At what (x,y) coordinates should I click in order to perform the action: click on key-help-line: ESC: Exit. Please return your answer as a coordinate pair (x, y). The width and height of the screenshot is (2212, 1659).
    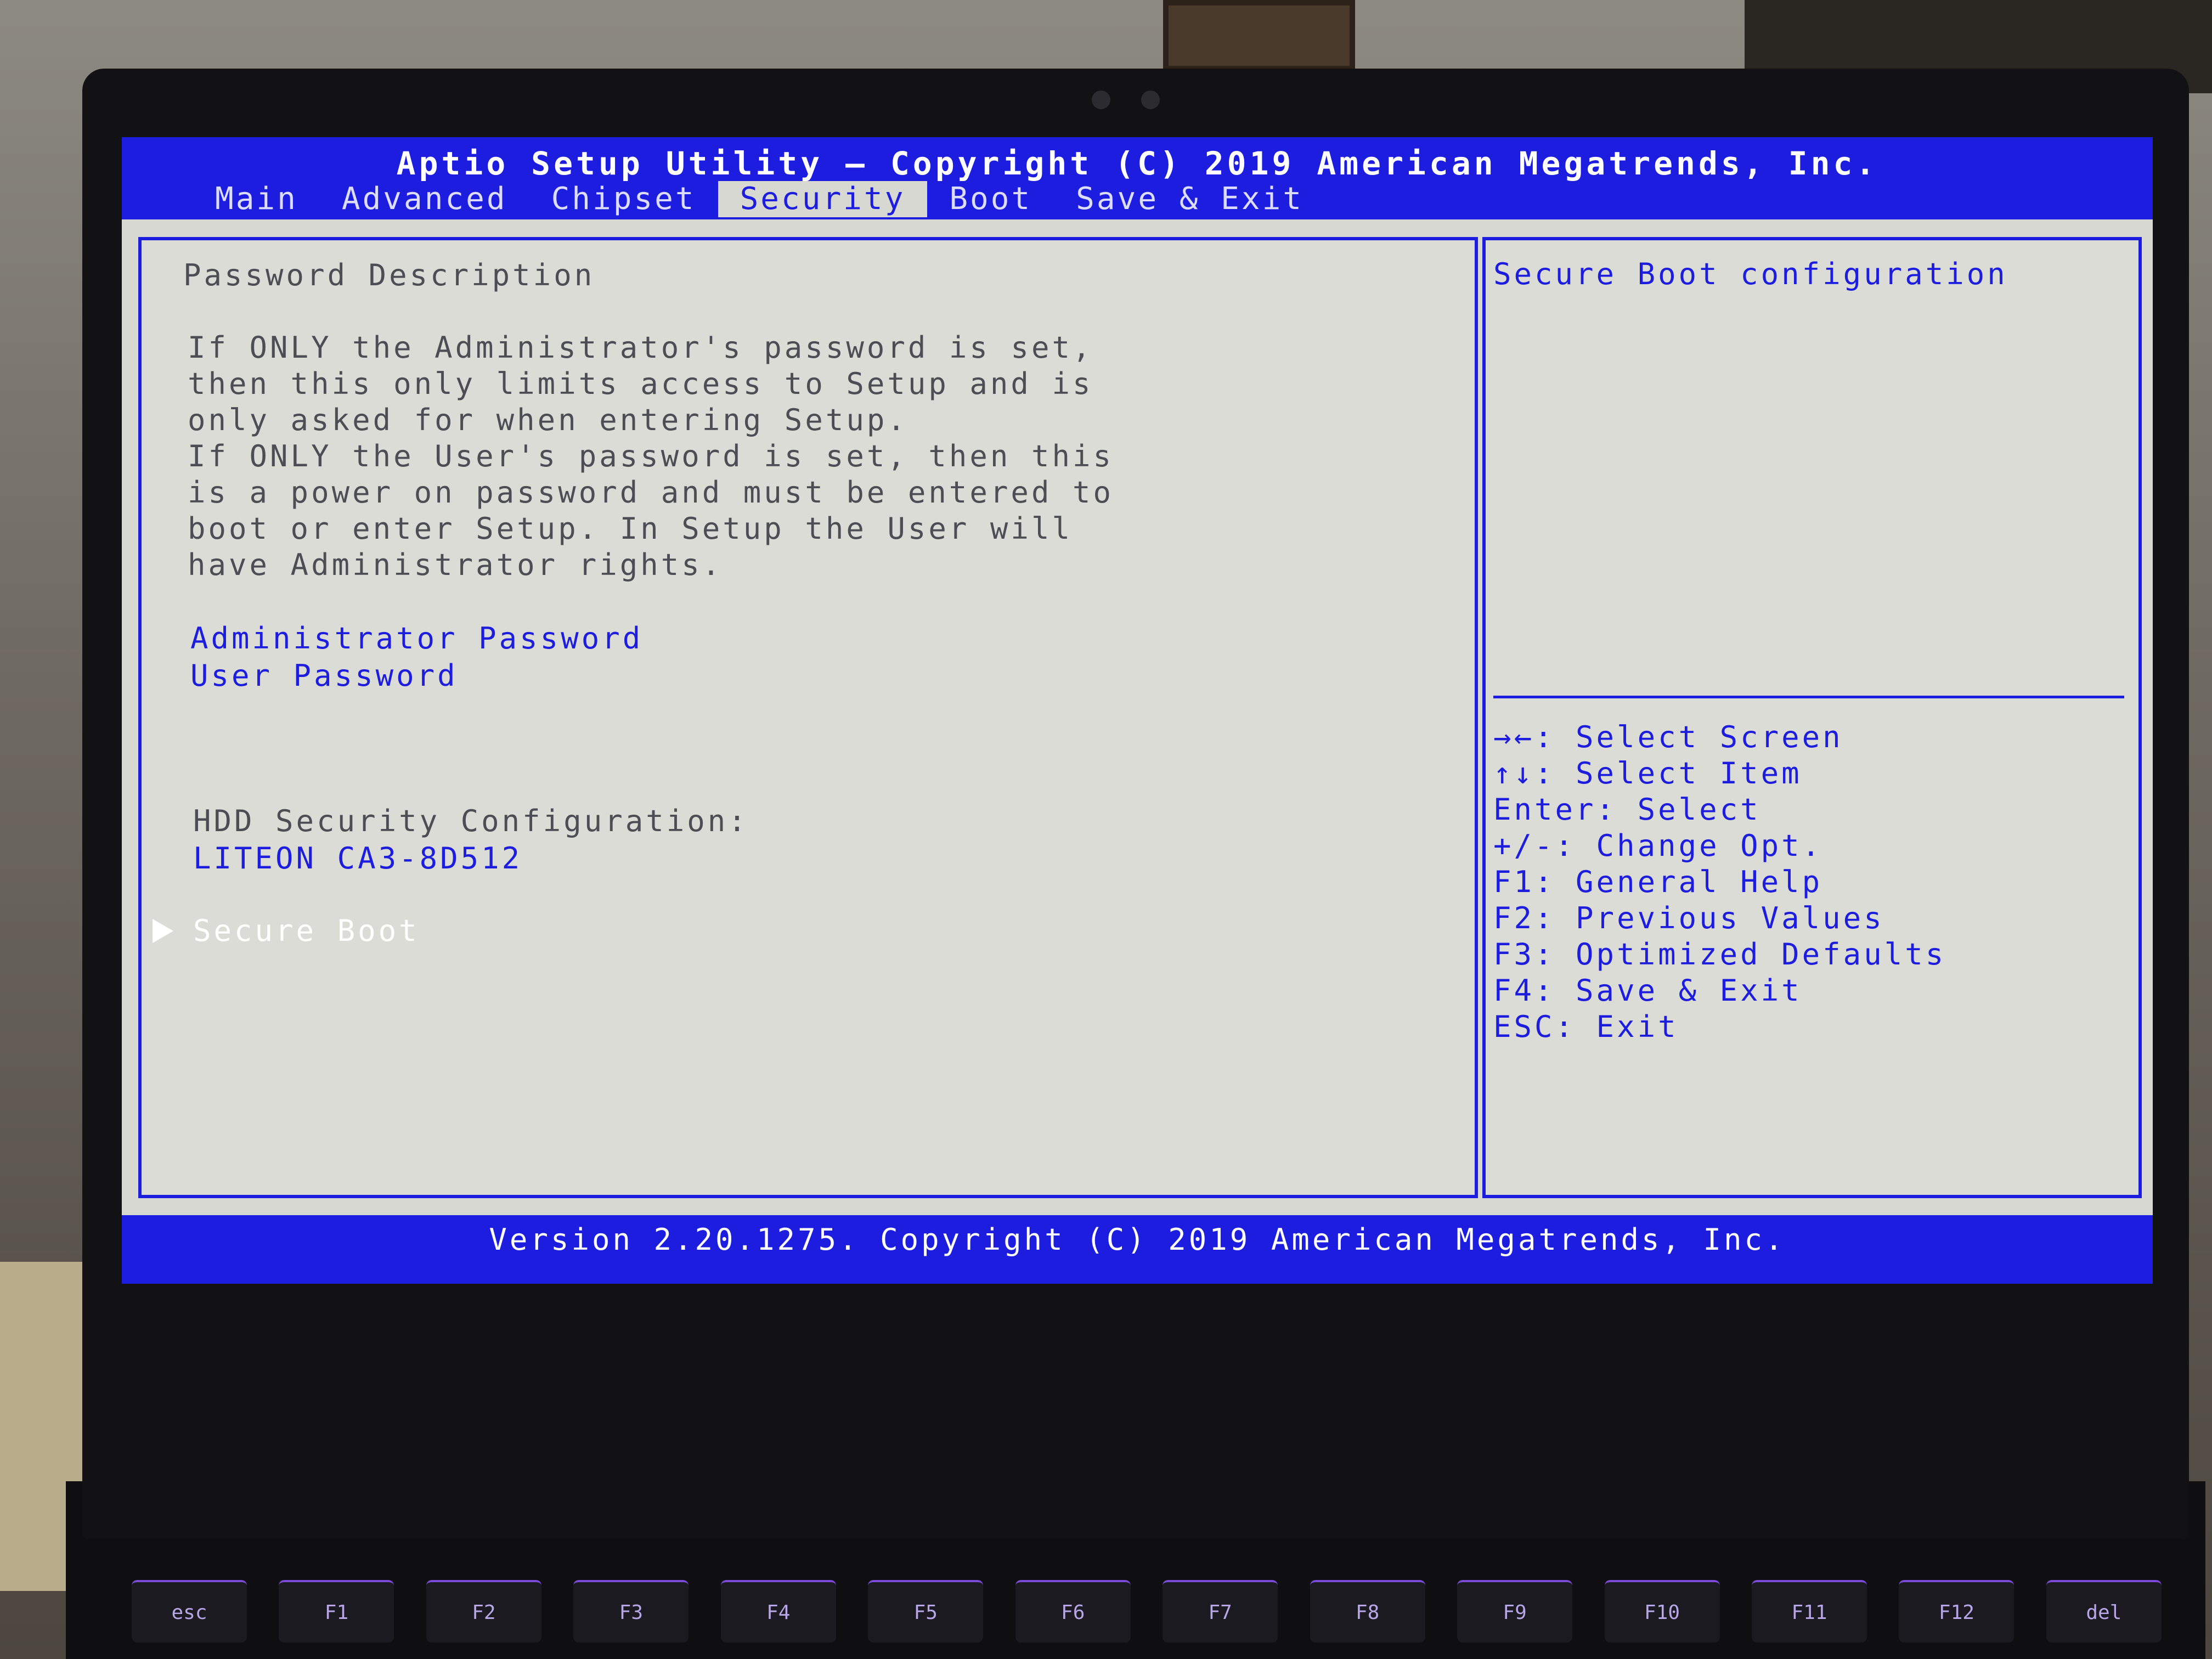
    Looking at the image, I should click on (1586, 1026).